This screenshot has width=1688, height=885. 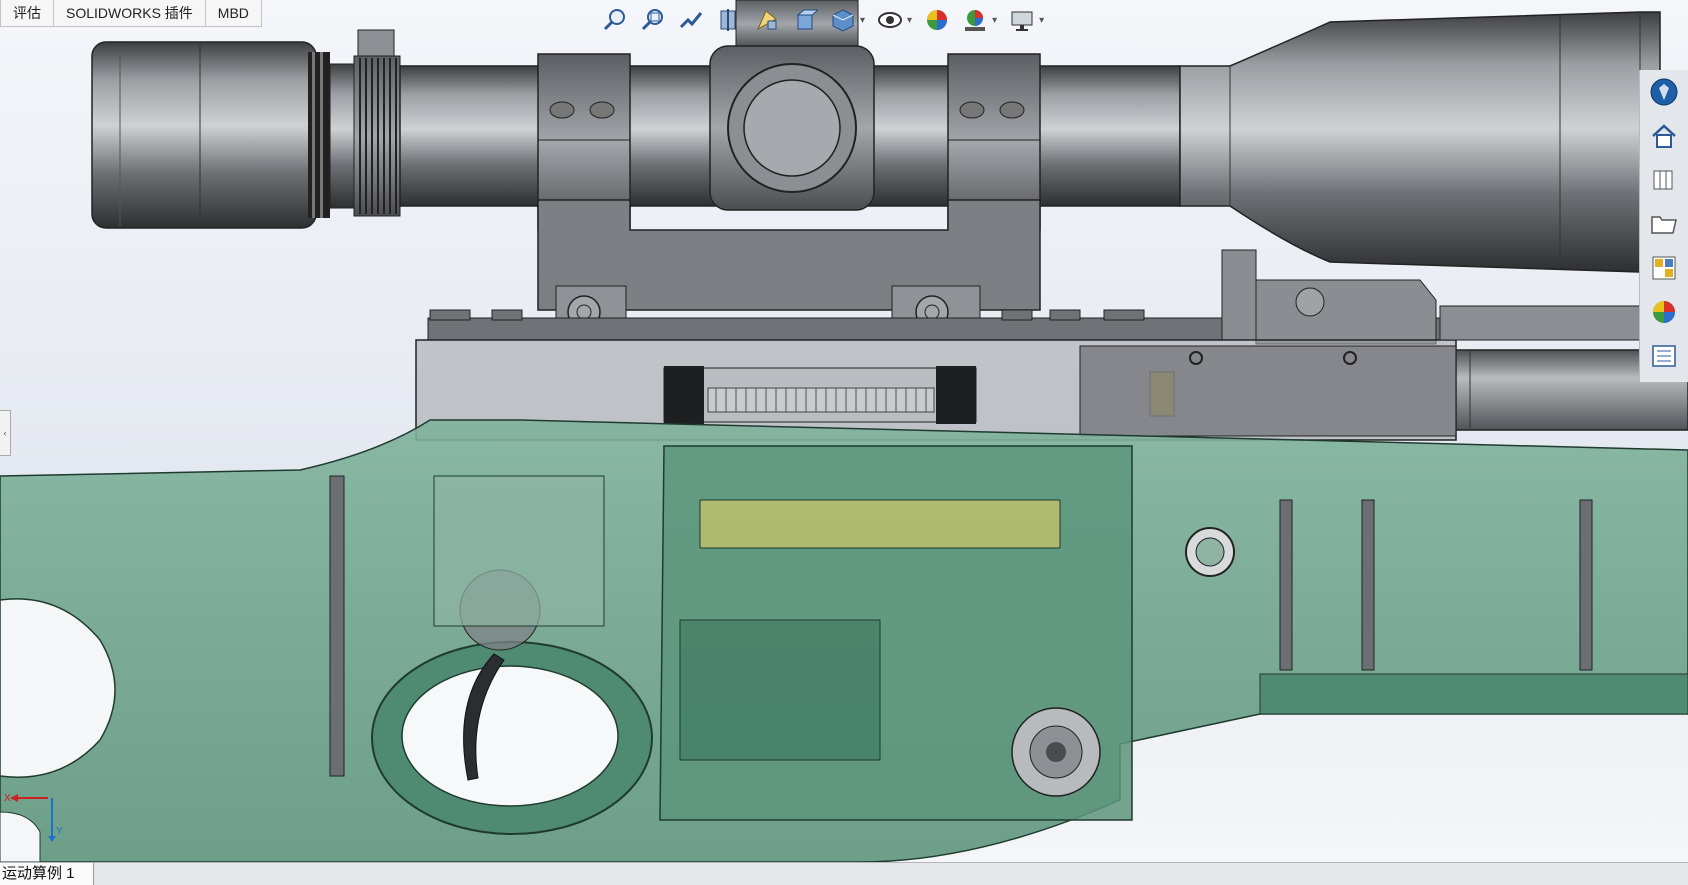 What do you see at coordinates (33, 817) in the screenshot?
I see `reference-triad: X Y` at bounding box center [33, 817].